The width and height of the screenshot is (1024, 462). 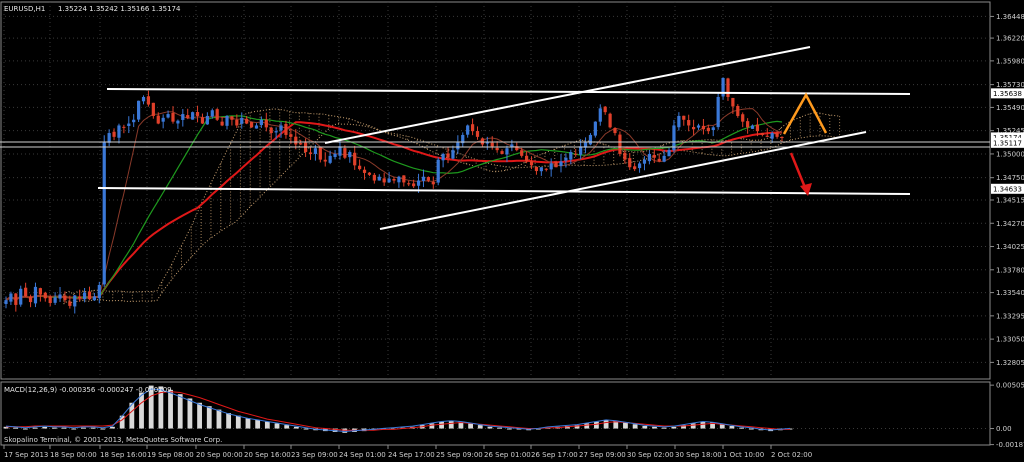 I want to click on y-tick-label: 1.36220, so click(x=1010, y=39).